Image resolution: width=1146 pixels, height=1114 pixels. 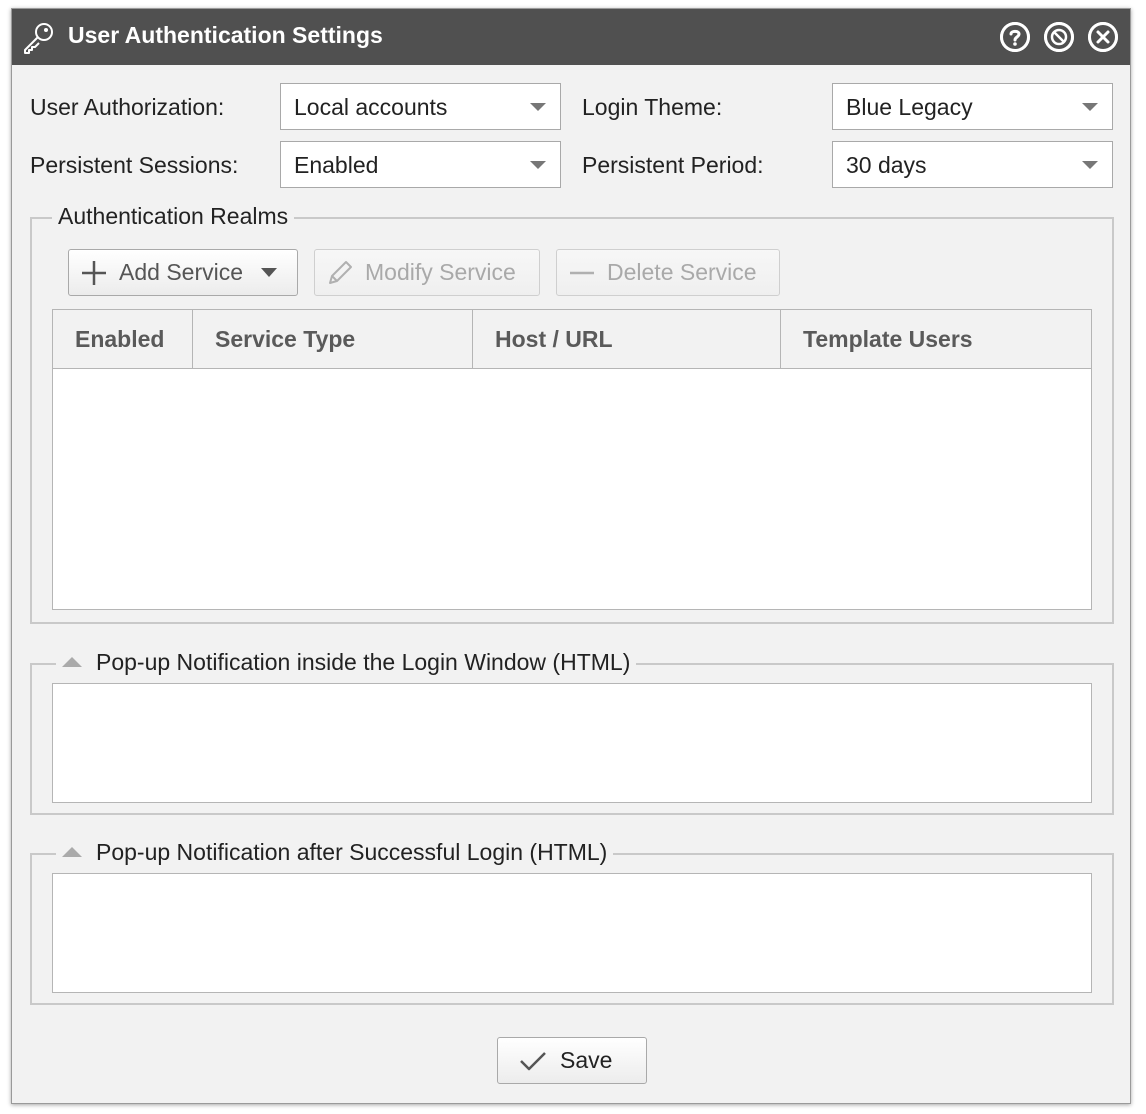 I want to click on modify-service-label: Modify Service, so click(x=440, y=272).